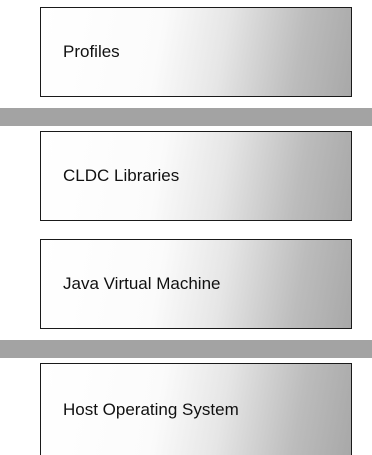 The height and width of the screenshot is (455, 372). Describe the element at coordinates (121, 175) in the screenshot. I see `cldc-libraries-label: CLDC Libraries` at that location.